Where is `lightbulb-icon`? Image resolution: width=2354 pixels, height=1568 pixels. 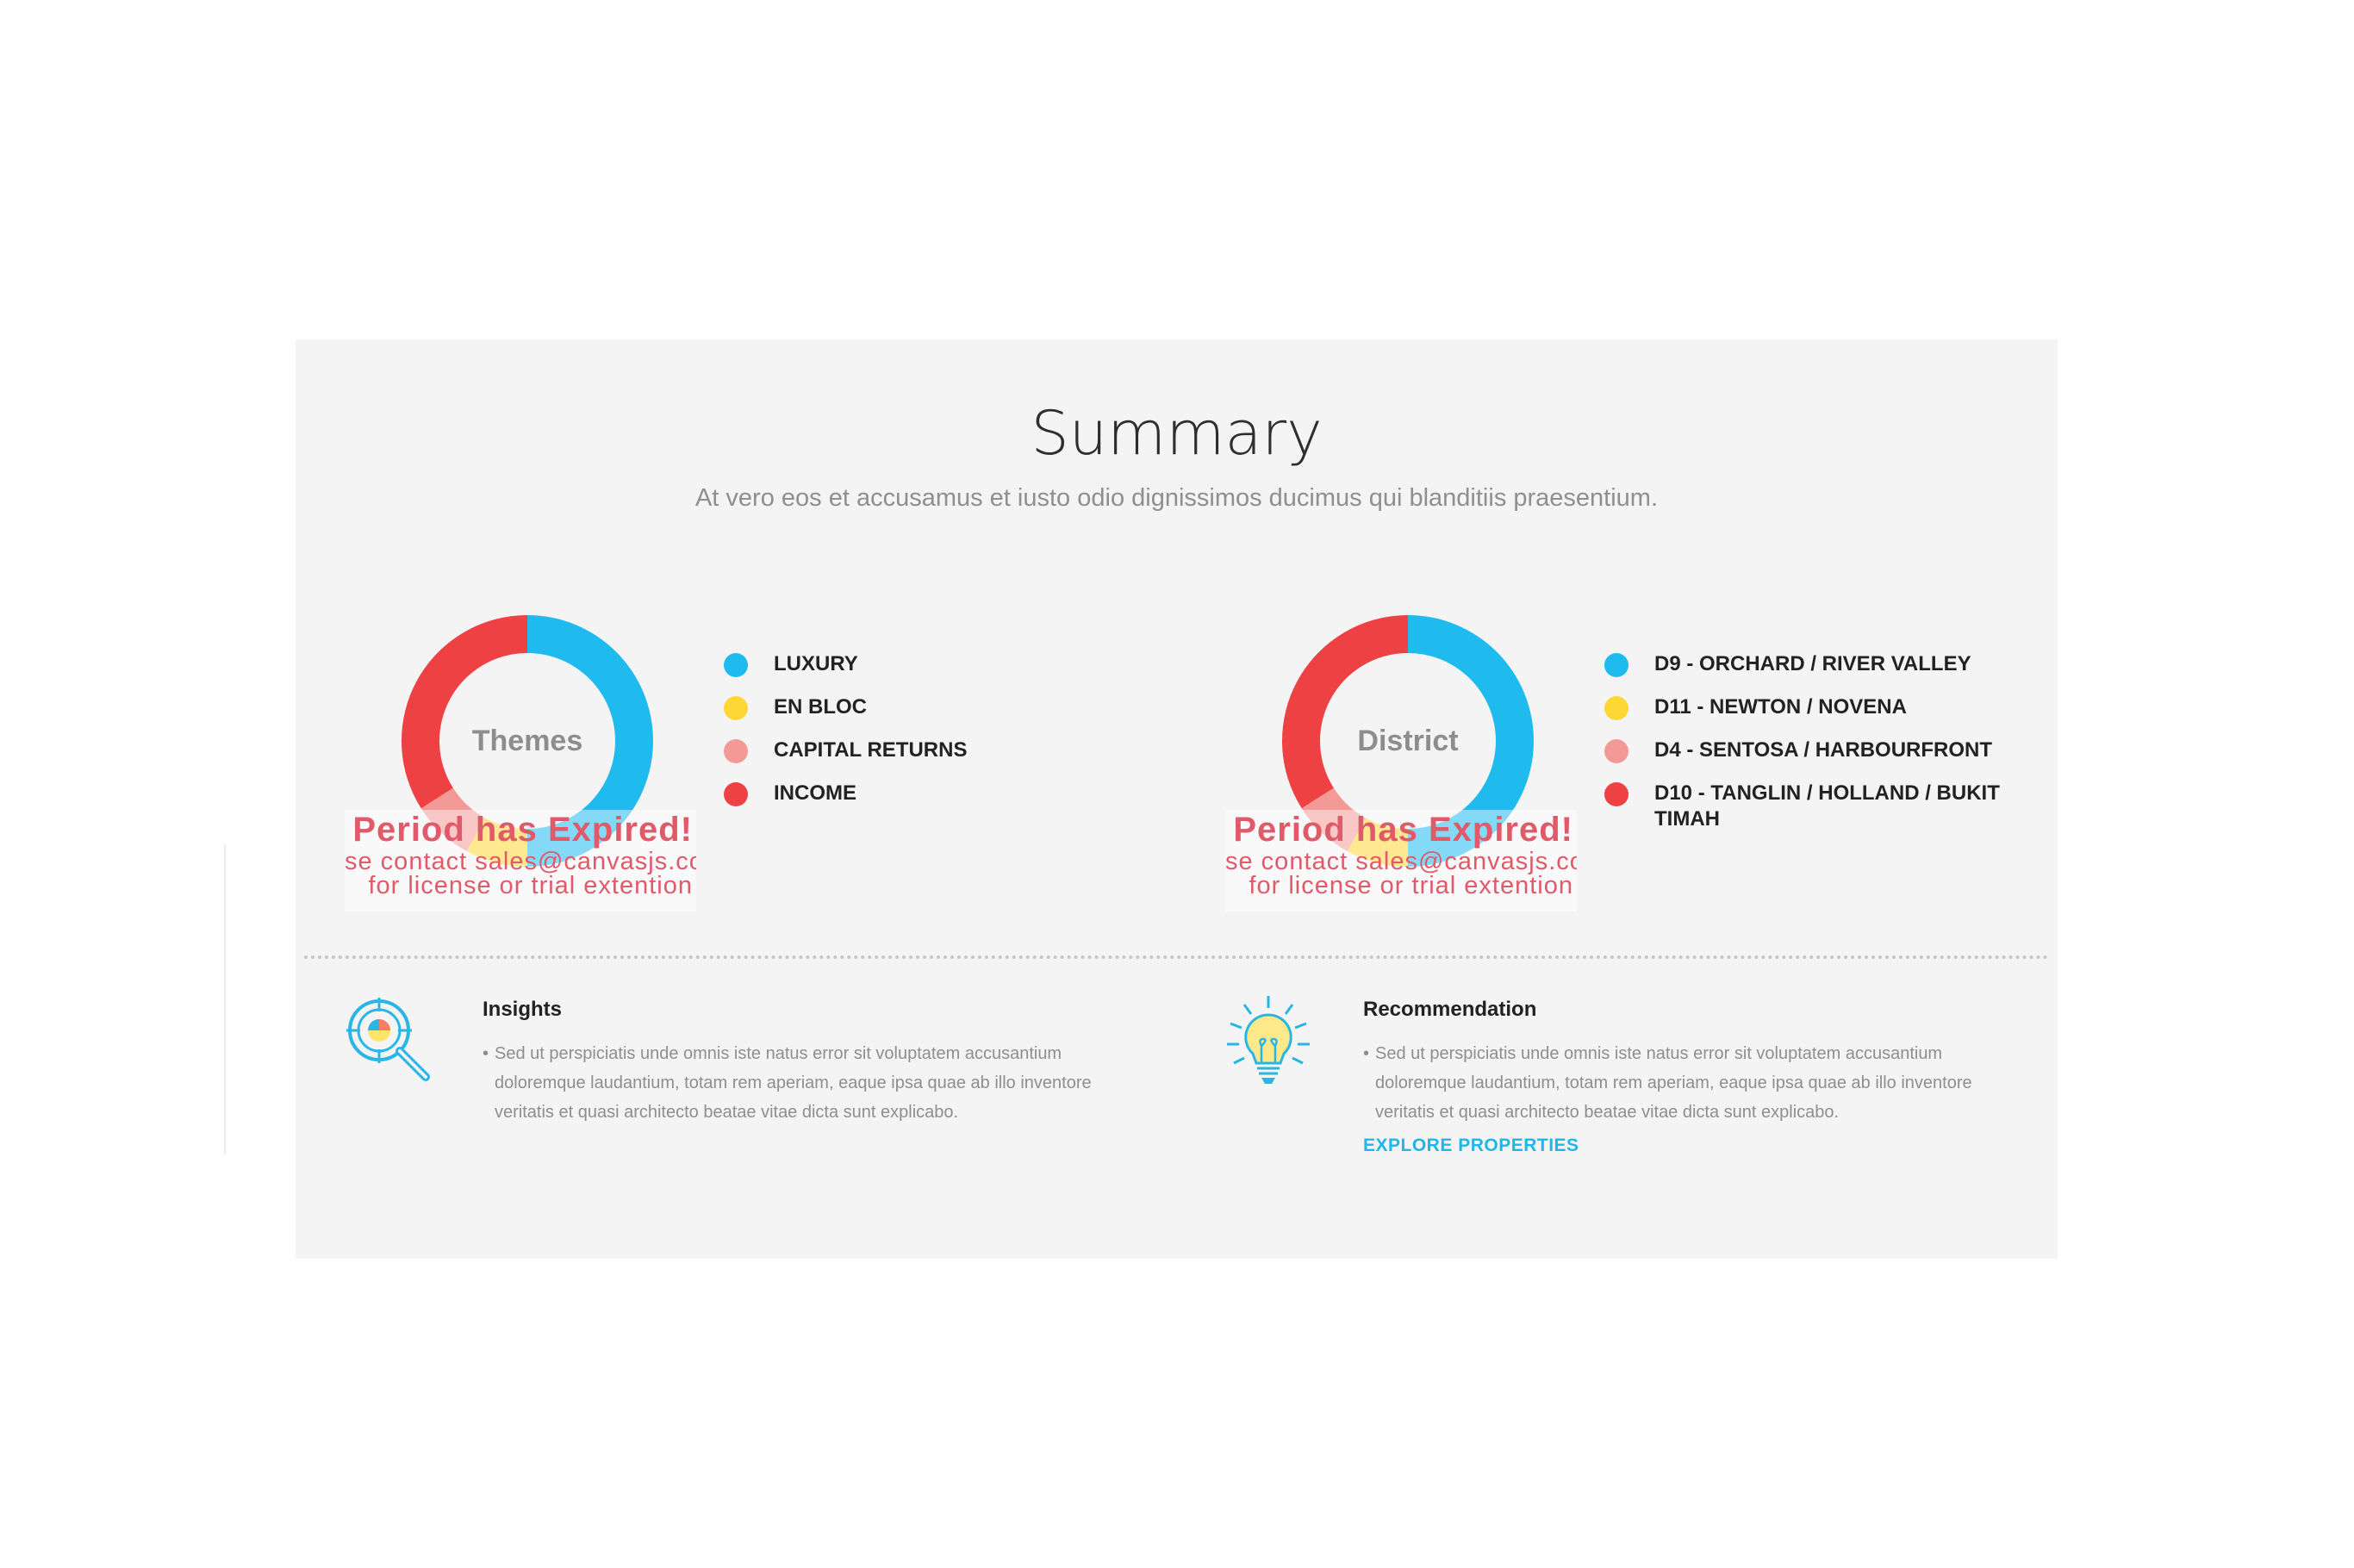
lightbulb-icon is located at coordinates (1271, 1042).